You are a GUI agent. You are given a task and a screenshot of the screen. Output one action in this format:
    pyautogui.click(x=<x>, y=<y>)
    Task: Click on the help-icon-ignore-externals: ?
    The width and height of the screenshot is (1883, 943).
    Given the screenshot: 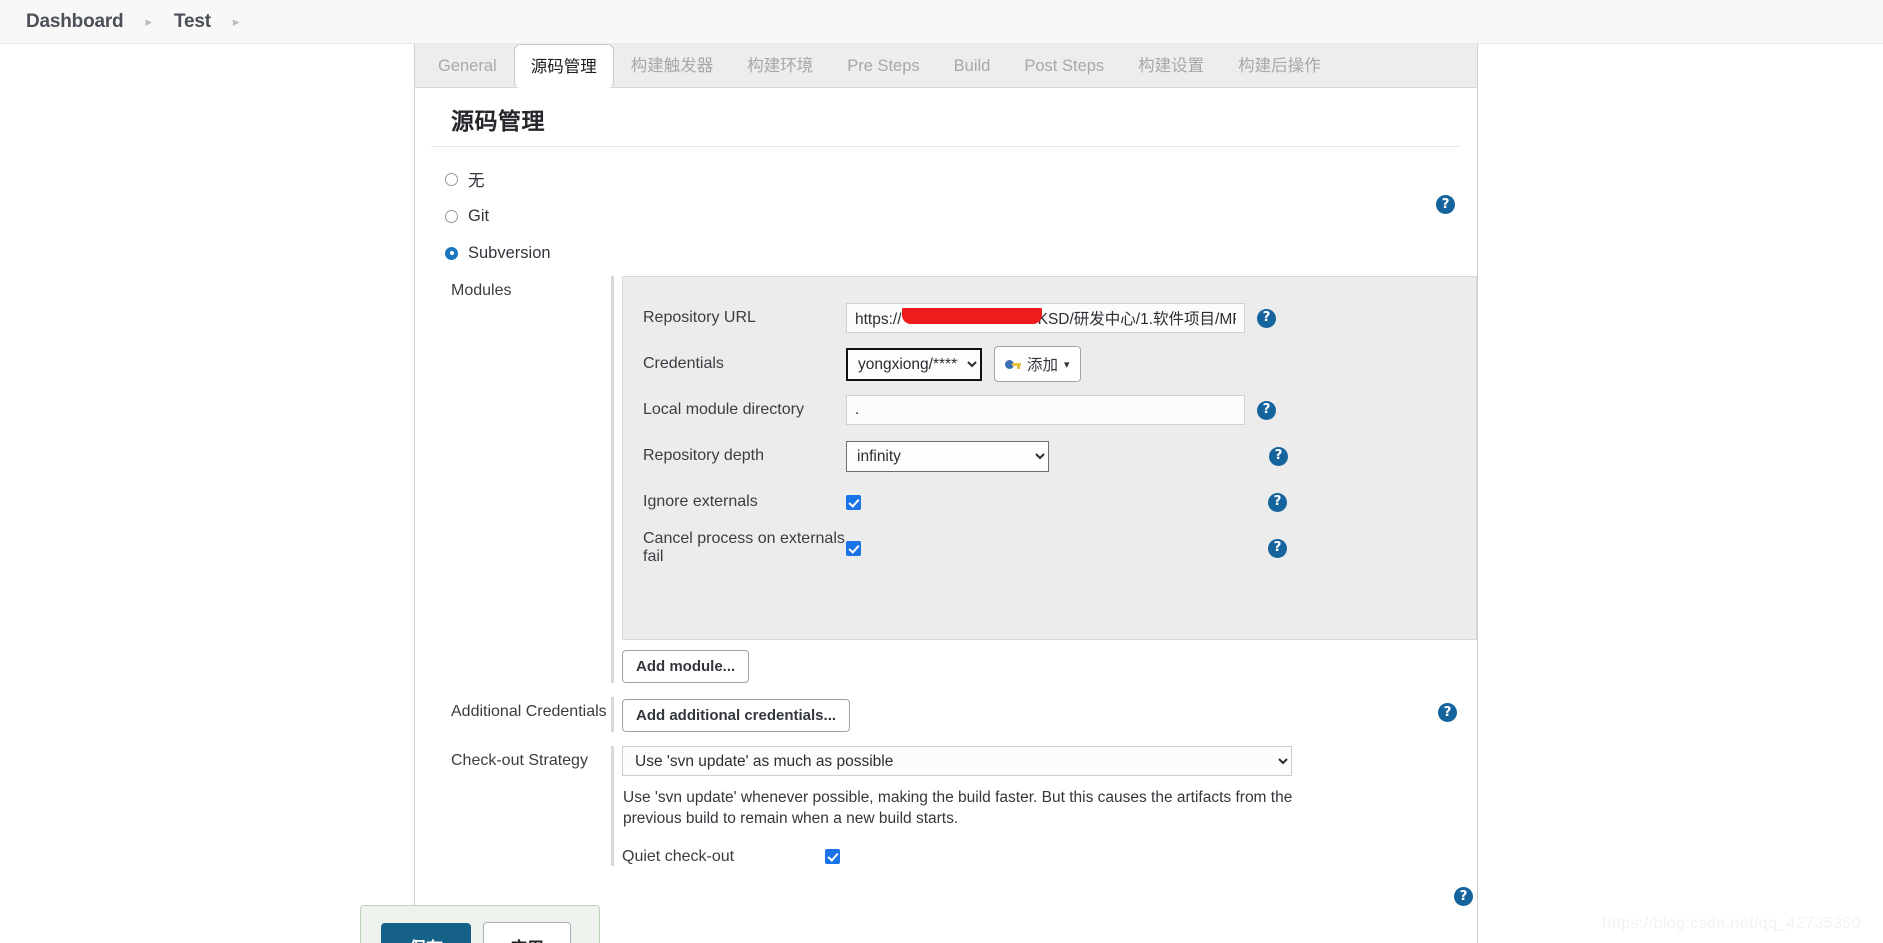 What is the action you would take?
    pyautogui.click(x=1277, y=502)
    